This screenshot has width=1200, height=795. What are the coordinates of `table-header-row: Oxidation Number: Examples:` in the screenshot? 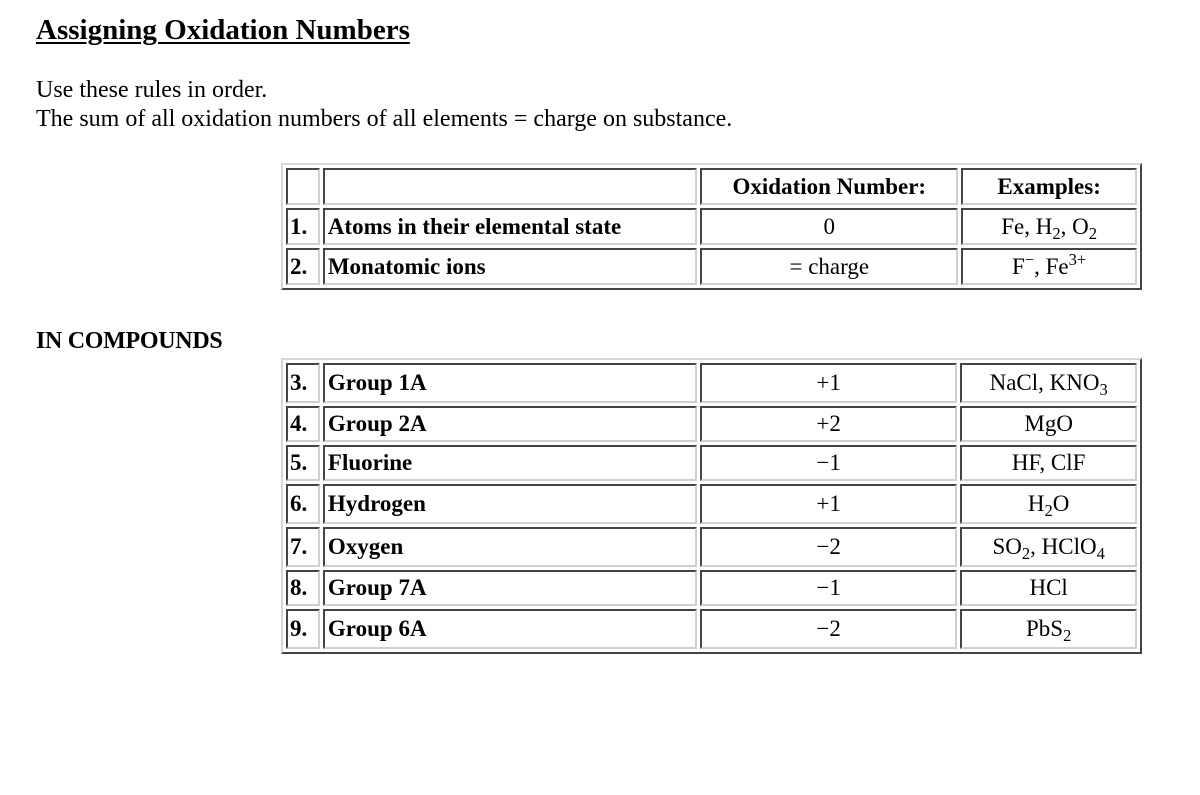 It's located at (711, 186).